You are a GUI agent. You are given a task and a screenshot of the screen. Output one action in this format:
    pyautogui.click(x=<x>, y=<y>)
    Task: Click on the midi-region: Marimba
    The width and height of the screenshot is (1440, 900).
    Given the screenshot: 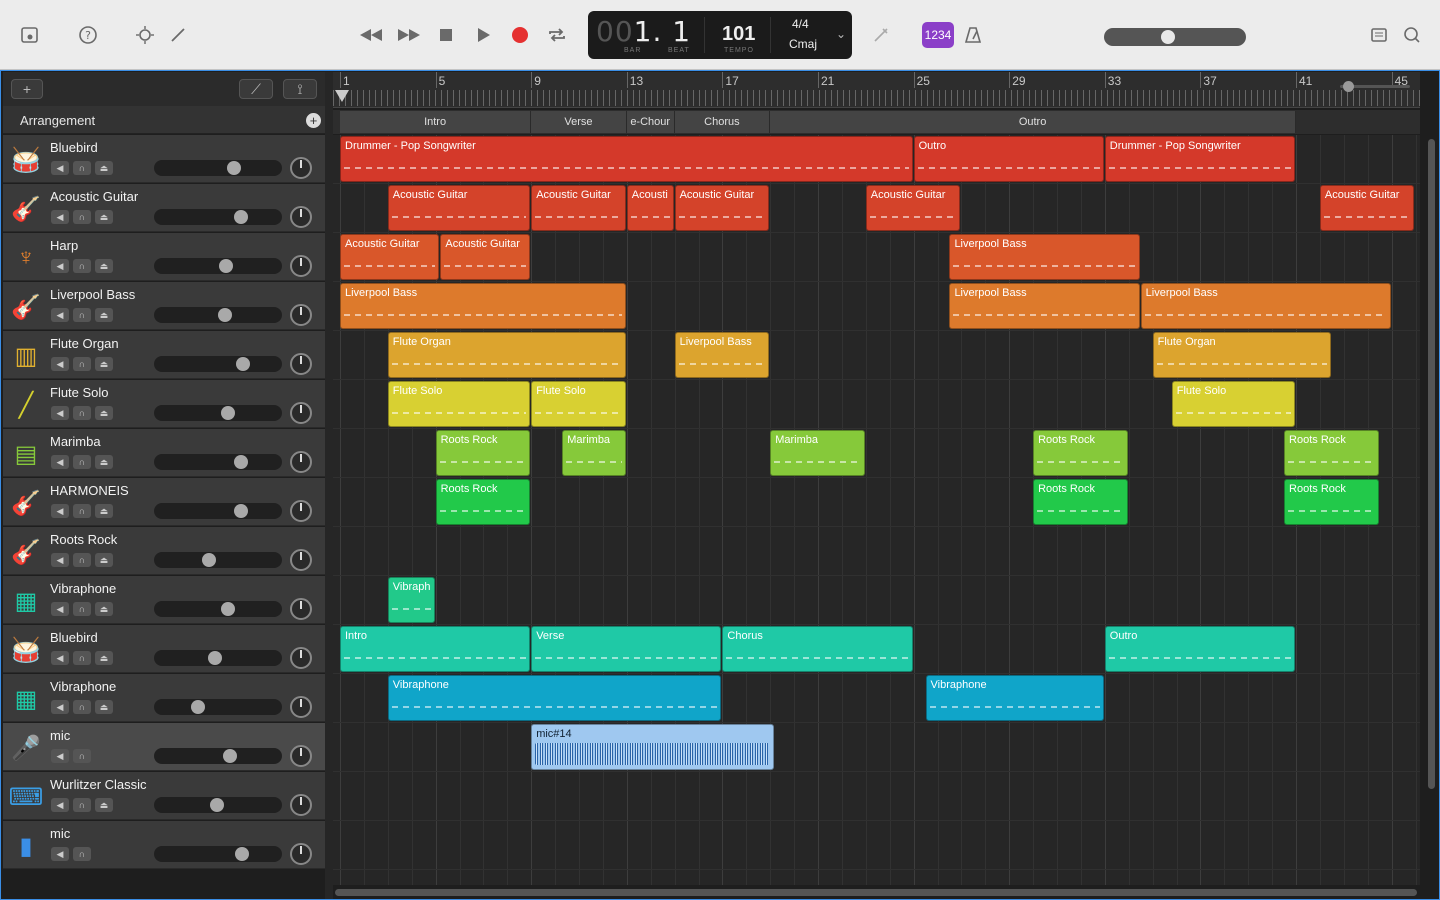 What is the action you would take?
    pyautogui.click(x=594, y=453)
    